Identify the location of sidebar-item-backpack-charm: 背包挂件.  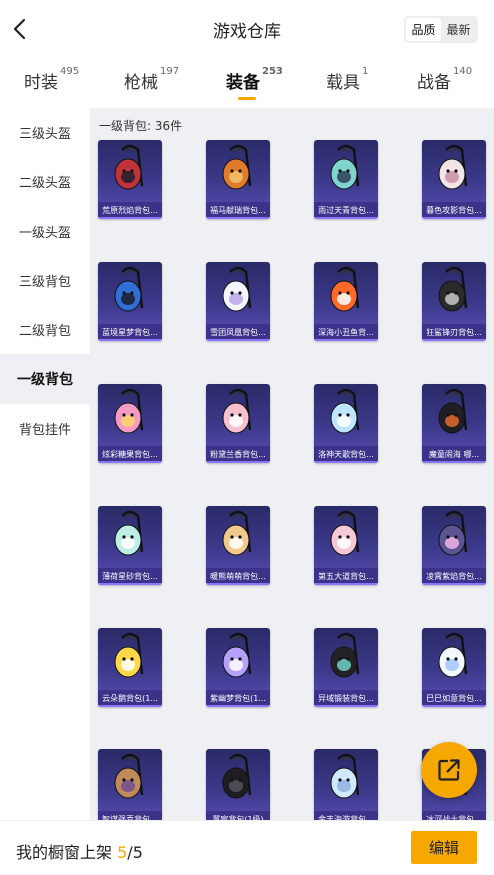
(45, 428).